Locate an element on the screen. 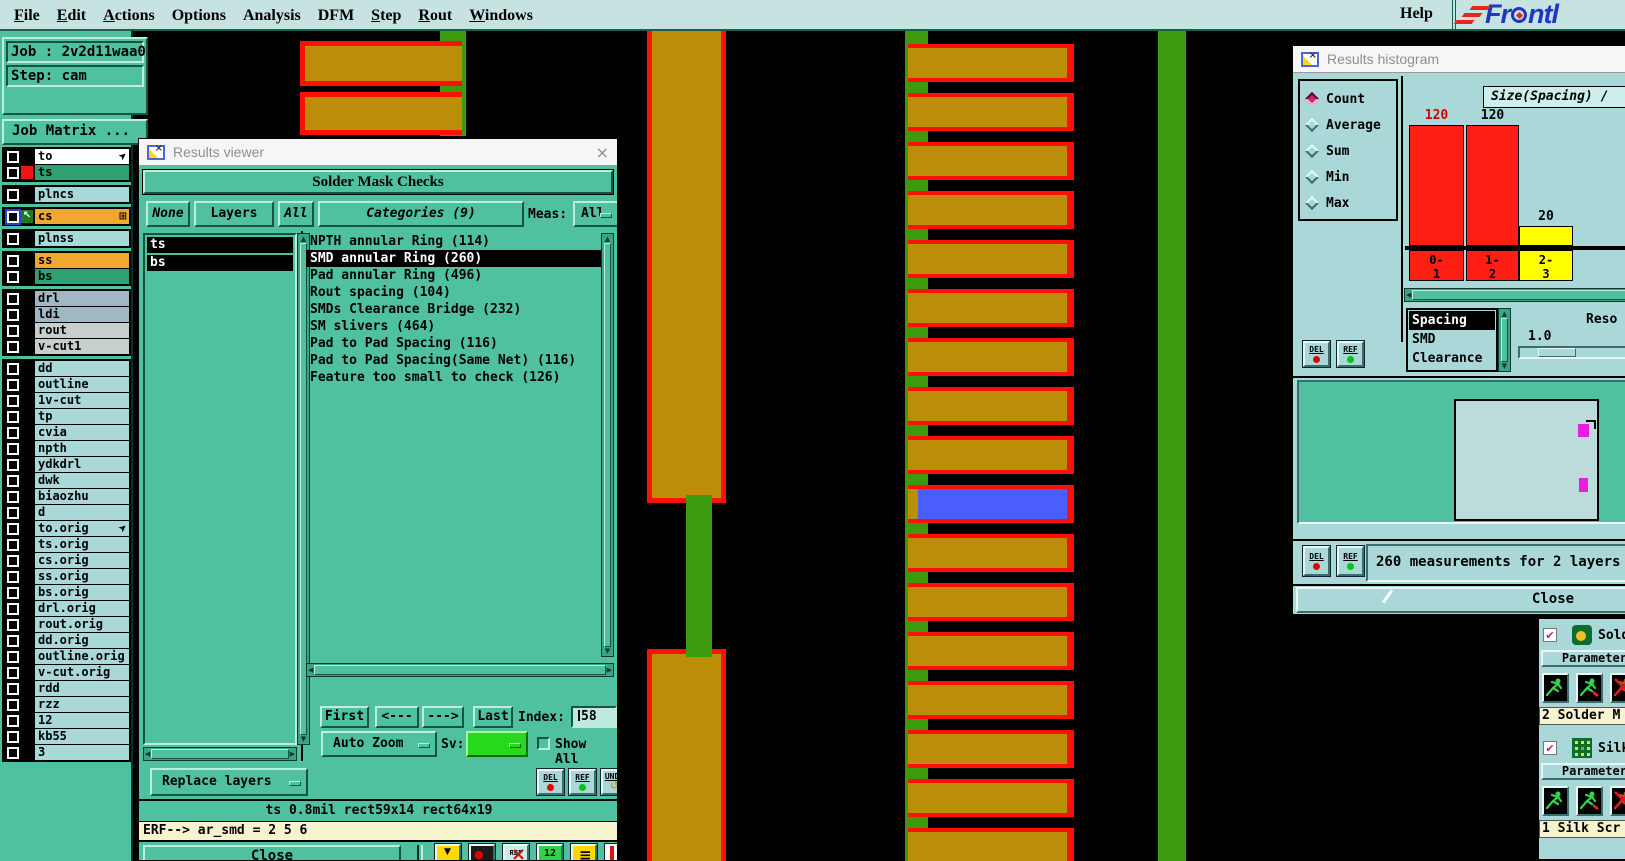 The height and width of the screenshot is (861, 1625). layer-row-cvia: cvia is located at coordinates (66, 432).